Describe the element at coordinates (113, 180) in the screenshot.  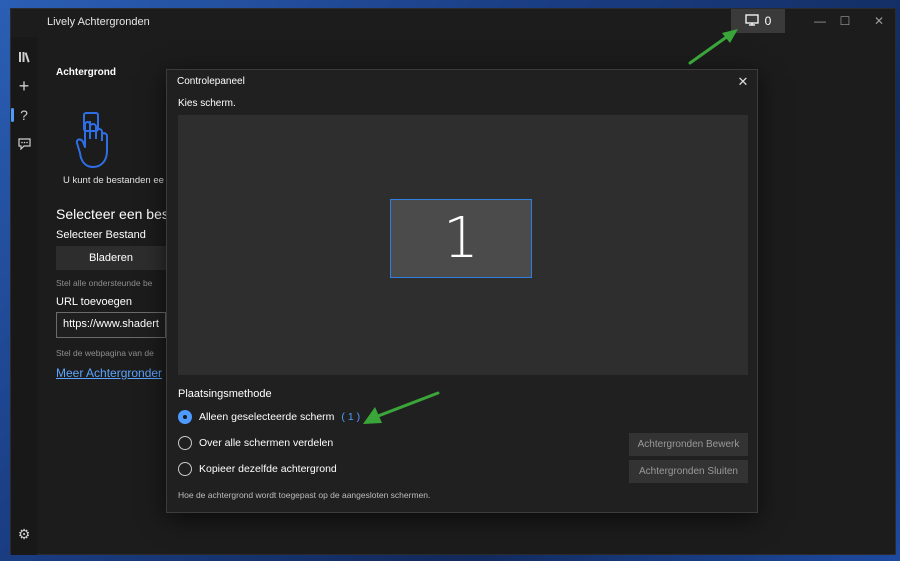
I see `drop-files-hint: U kunt de bestanden ee` at that location.